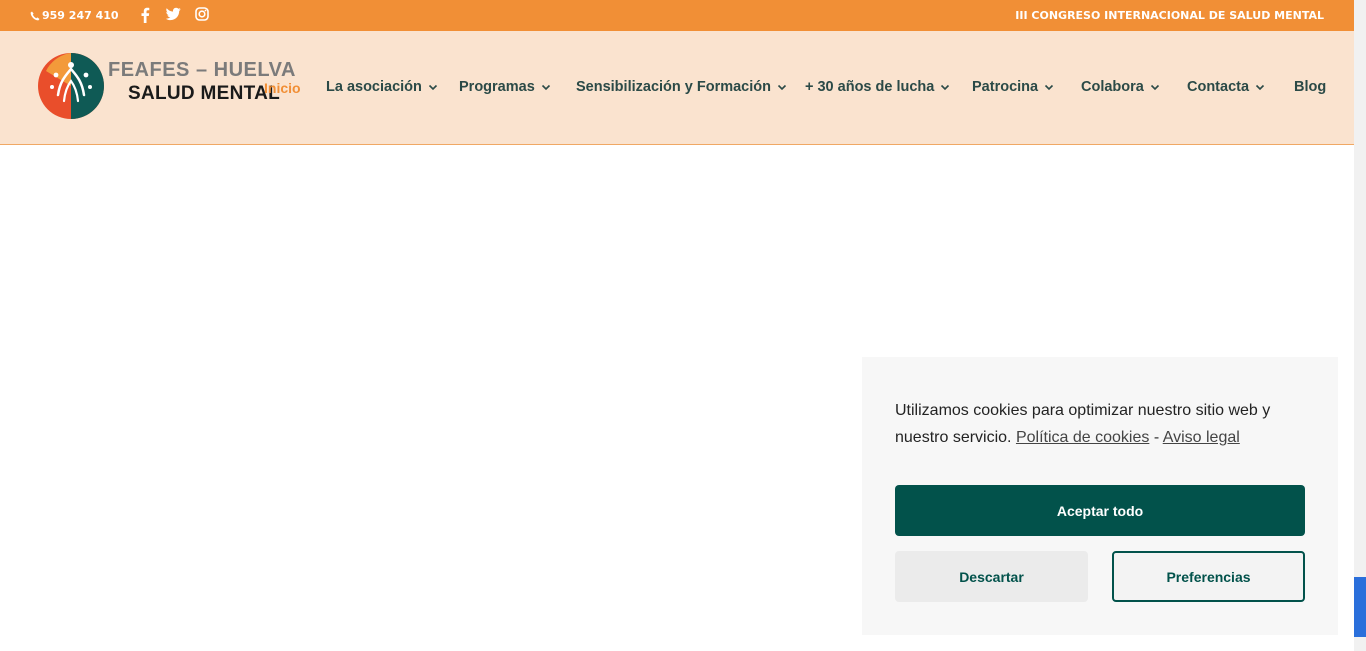 The width and height of the screenshot is (1366, 651). What do you see at coordinates (73, 86) in the screenshot?
I see `logo-icon` at bounding box center [73, 86].